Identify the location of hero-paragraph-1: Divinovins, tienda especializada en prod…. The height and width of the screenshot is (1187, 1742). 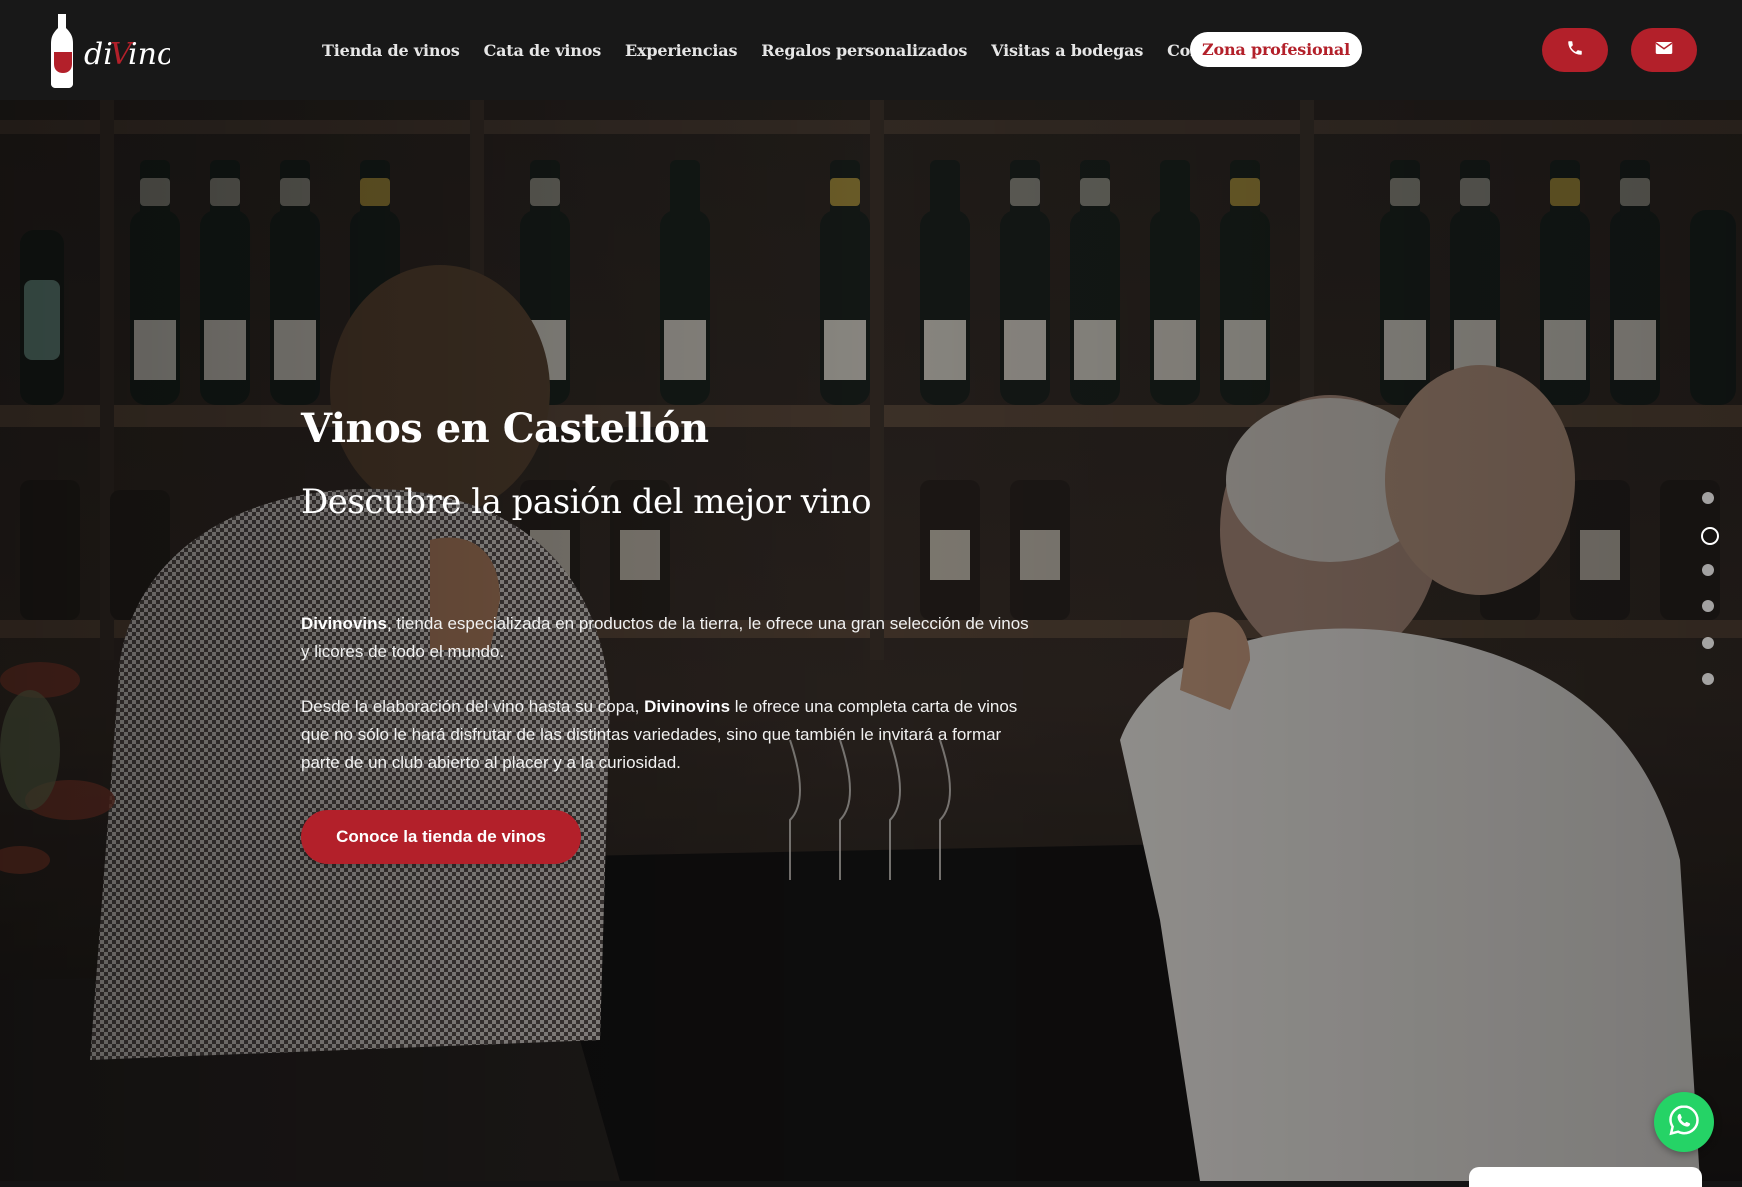
(666, 638).